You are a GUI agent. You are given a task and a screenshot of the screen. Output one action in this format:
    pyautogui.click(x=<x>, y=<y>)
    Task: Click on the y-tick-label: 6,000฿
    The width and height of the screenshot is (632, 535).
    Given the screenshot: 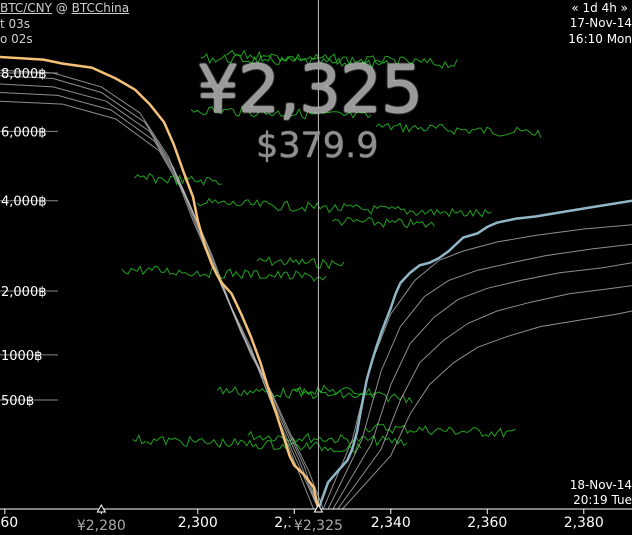 What is the action you would take?
    pyautogui.click(x=24, y=132)
    